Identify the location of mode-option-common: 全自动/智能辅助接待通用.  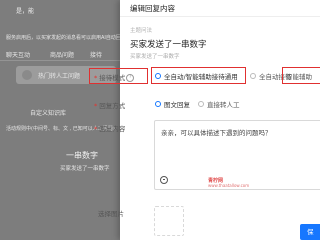
(196, 76).